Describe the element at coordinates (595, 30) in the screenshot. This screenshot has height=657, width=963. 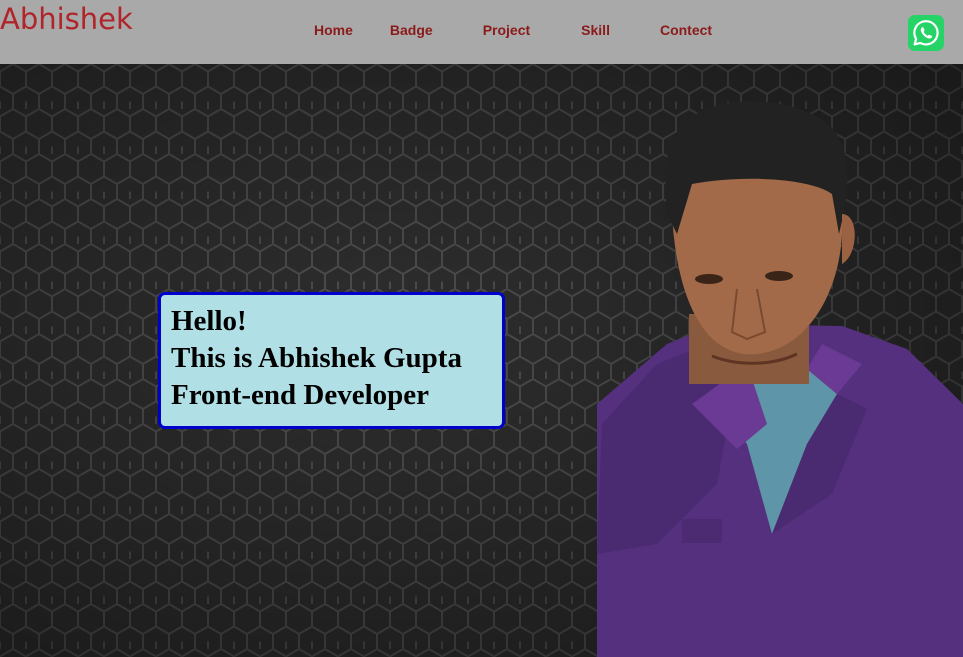
I see `nav-skill: Skill` at that location.